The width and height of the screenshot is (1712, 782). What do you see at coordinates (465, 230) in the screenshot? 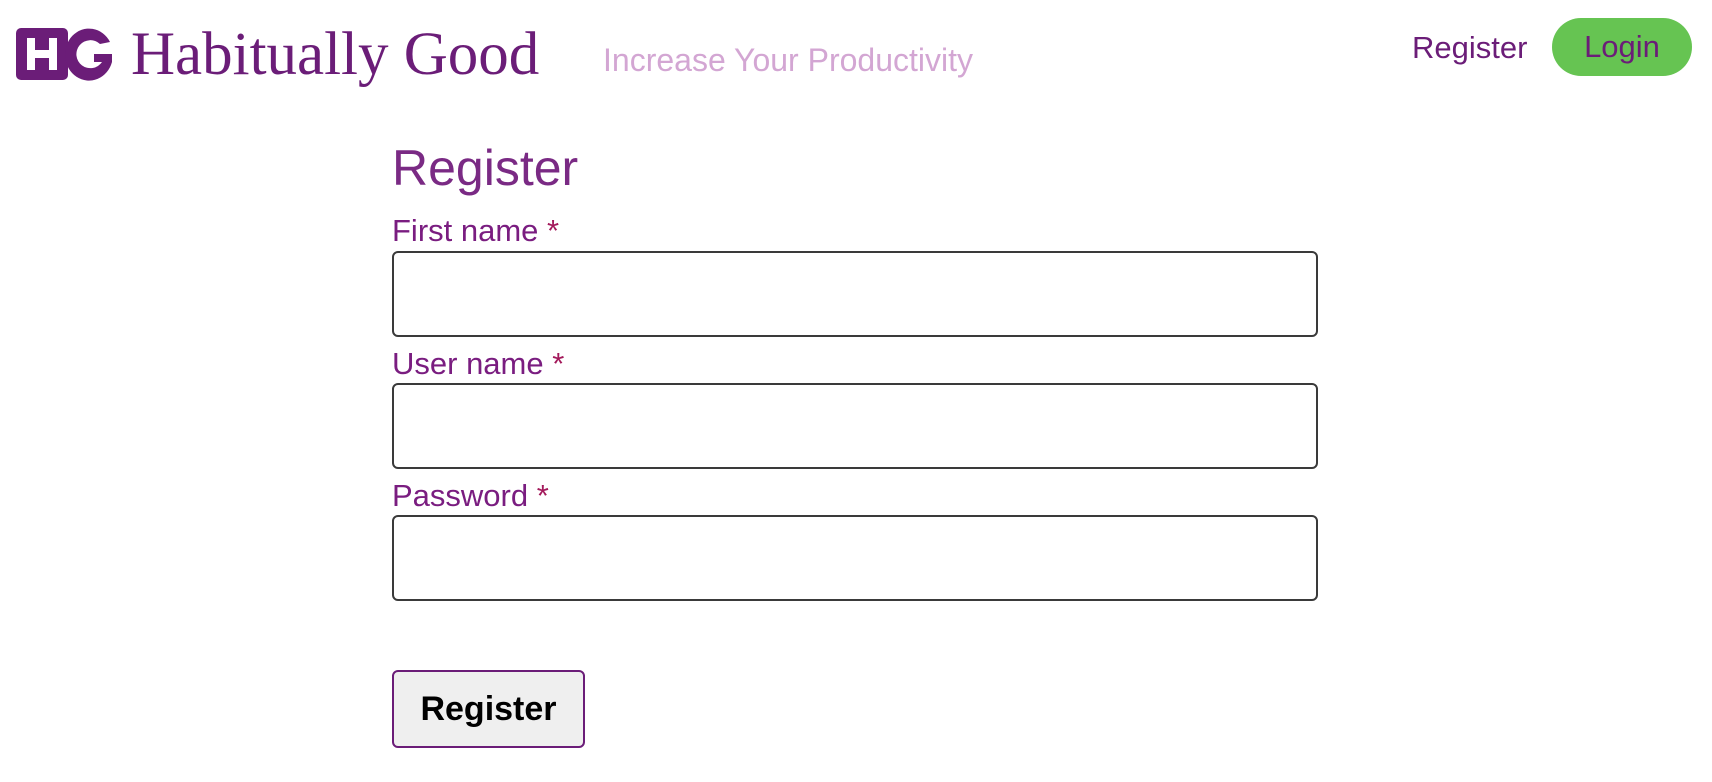
I see `first-name-label-text: First name` at bounding box center [465, 230].